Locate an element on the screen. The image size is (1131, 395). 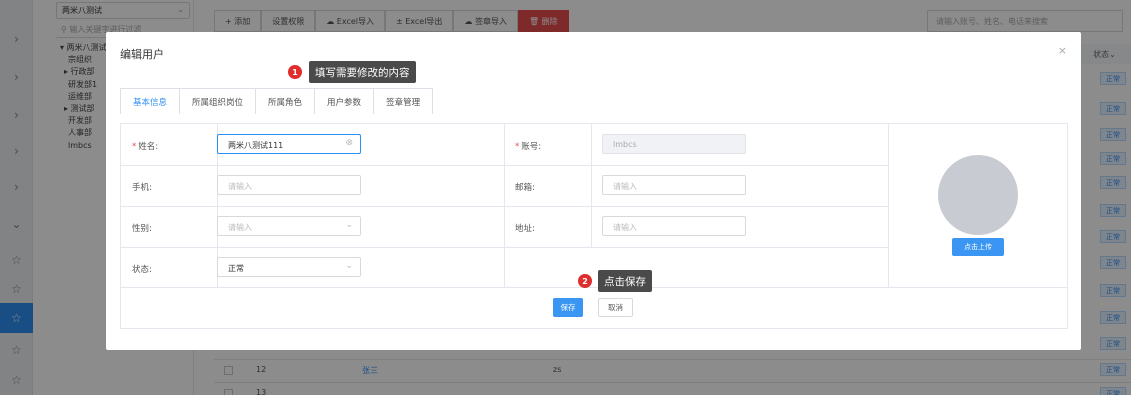
account-label: * 账号: is located at coordinates (528, 147).